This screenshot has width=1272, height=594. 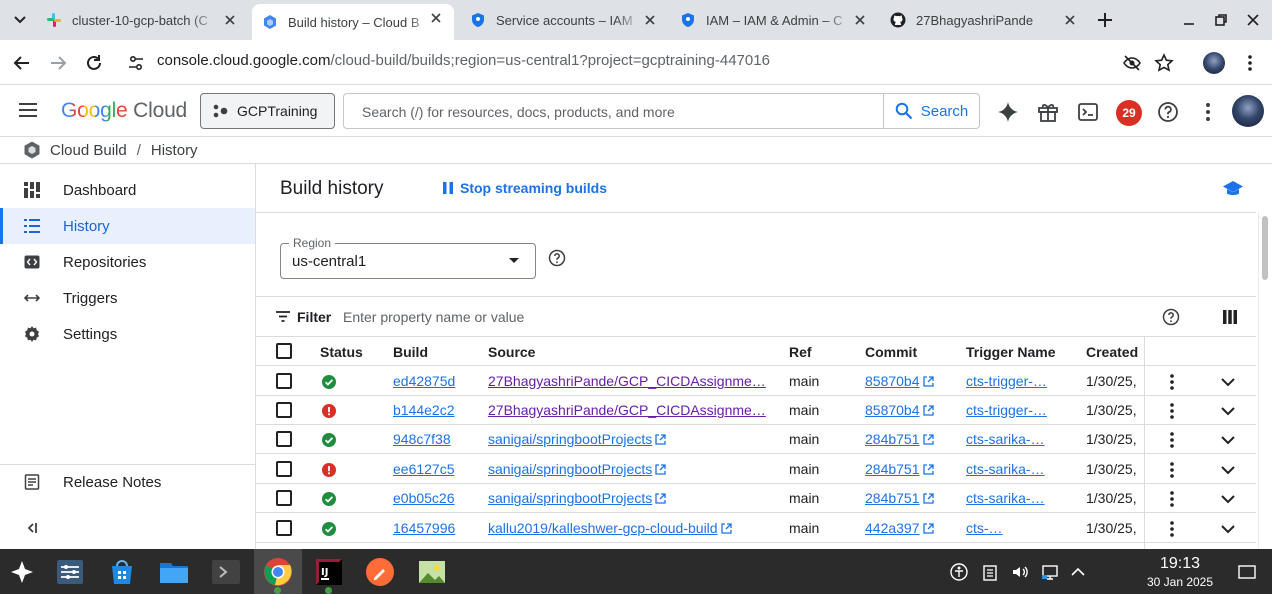 What do you see at coordinates (1230, 317) in the screenshot?
I see `column-display-options-icon` at bounding box center [1230, 317].